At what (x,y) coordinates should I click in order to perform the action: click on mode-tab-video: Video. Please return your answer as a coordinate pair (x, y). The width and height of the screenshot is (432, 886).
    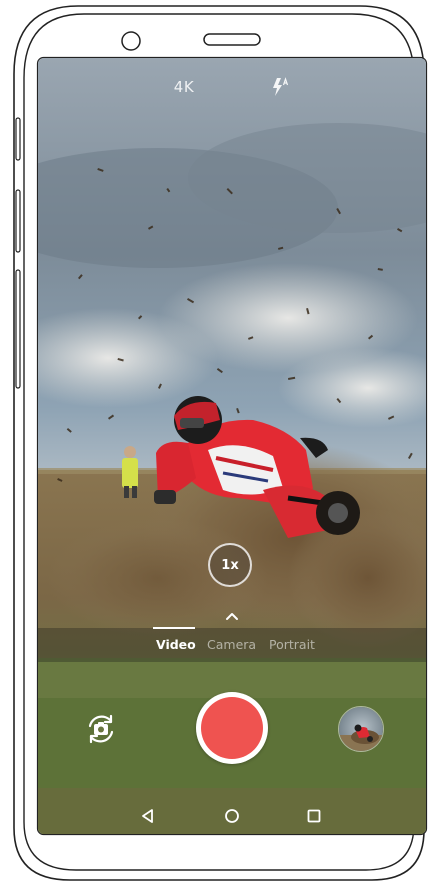
    Looking at the image, I should click on (176, 644).